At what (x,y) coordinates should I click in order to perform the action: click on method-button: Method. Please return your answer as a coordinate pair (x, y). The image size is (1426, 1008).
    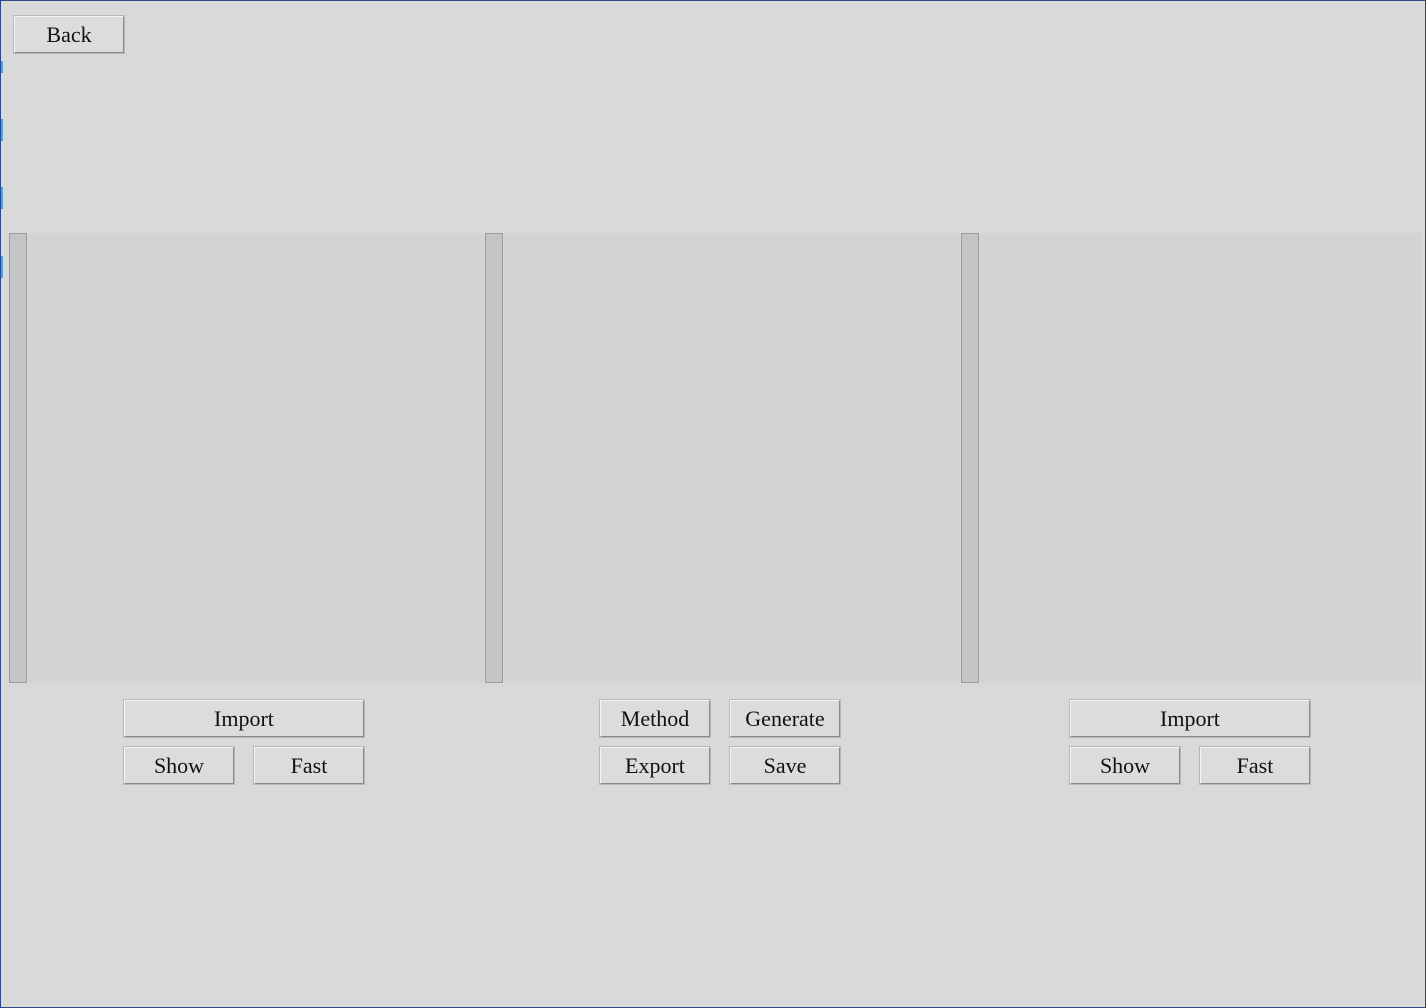
    Looking at the image, I should click on (655, 718).